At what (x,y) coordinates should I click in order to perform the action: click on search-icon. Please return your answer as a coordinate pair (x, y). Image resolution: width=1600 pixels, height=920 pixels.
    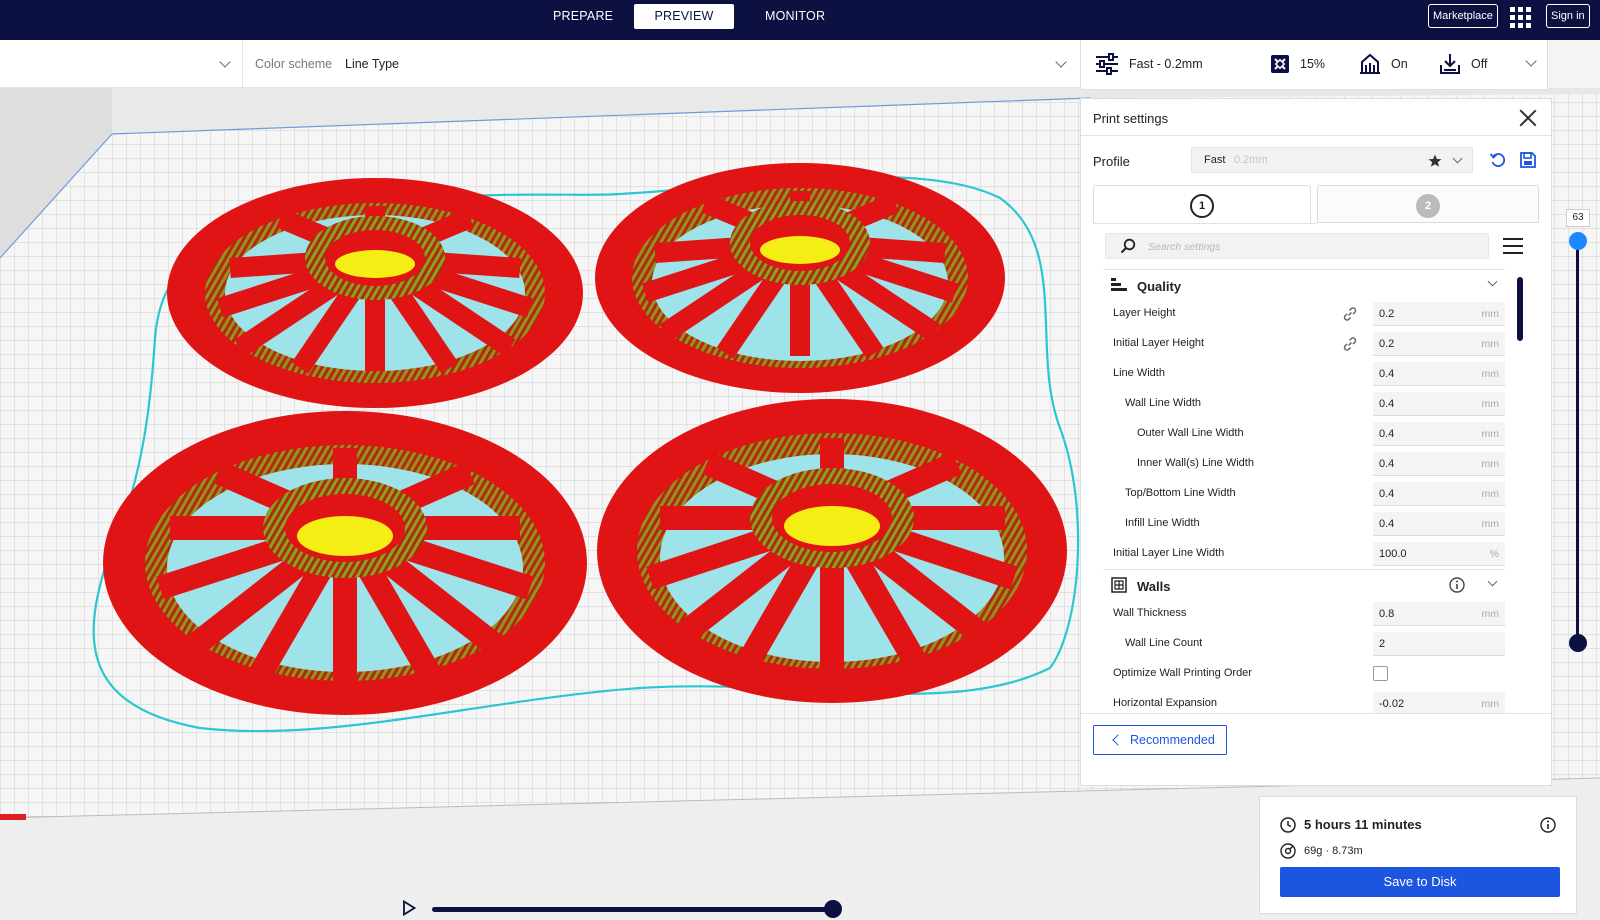
    Looking at the image, I should click on (1128, 246).